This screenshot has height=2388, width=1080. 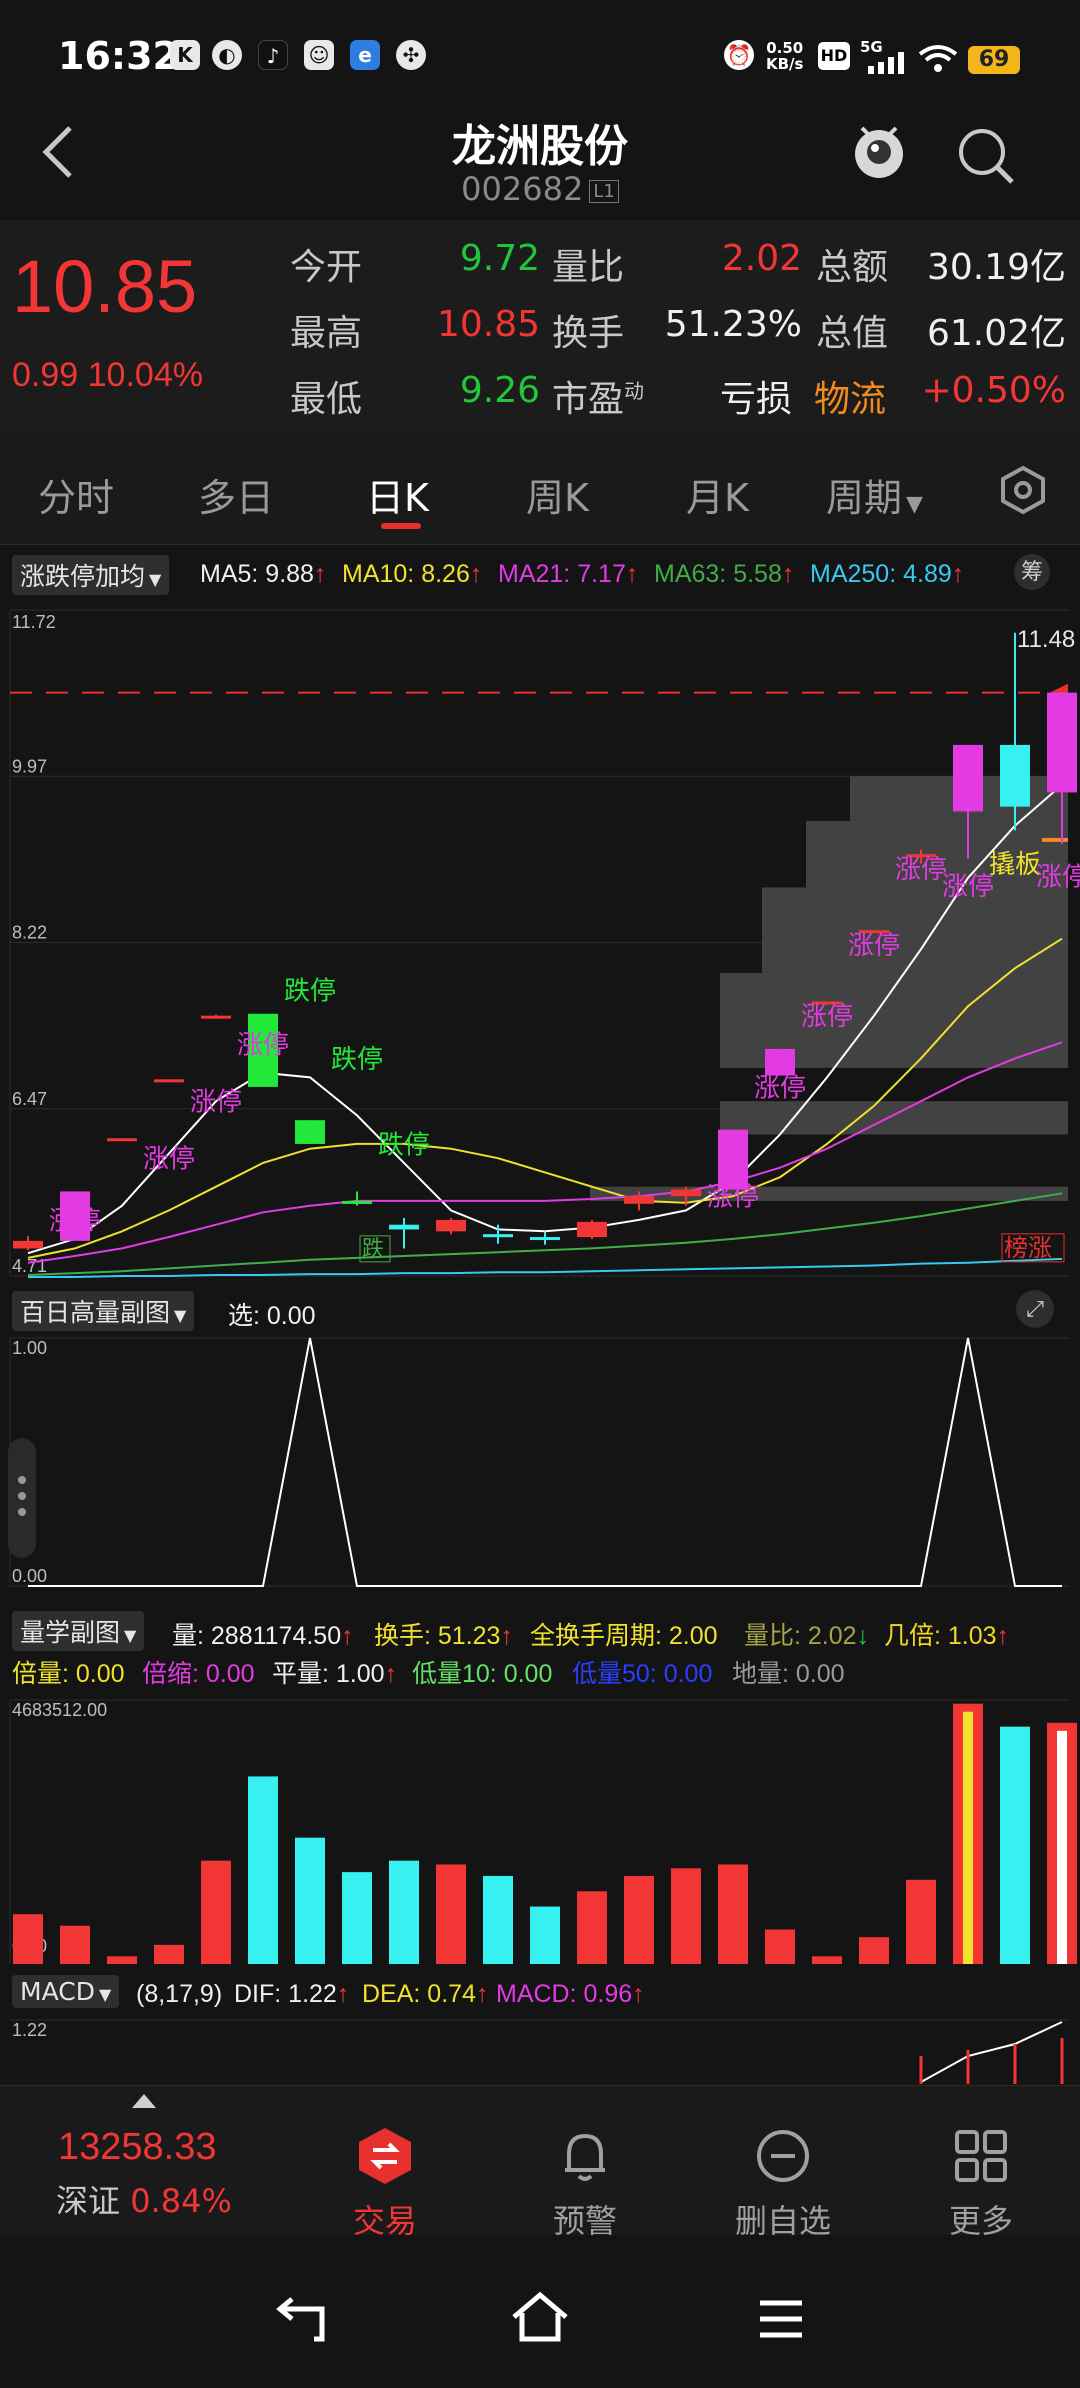 What do you see at coordinates (78, 1631) in the screenshot?
I see `sub2-indicator-selector: 量学副图 ▼` at bounding box center [78, 1631].